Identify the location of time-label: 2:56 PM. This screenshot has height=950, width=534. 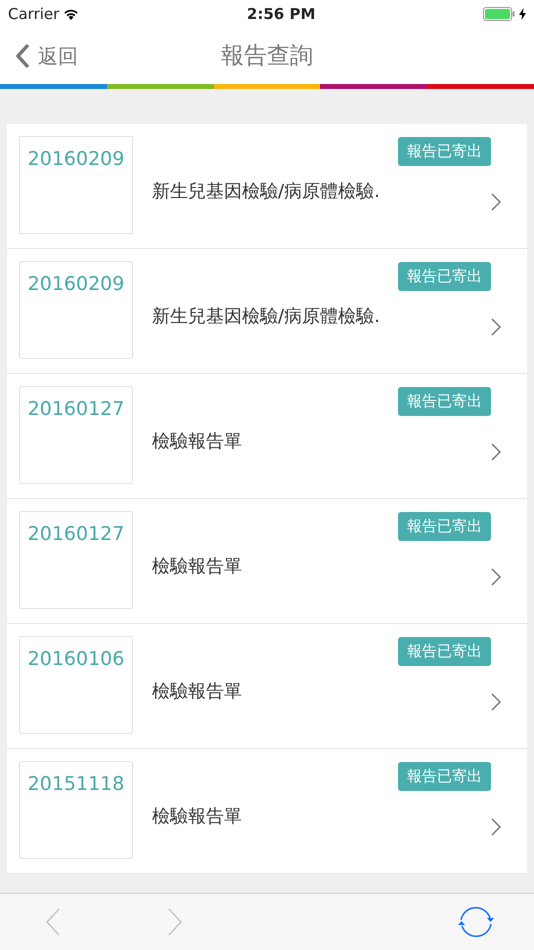
(281, 14).